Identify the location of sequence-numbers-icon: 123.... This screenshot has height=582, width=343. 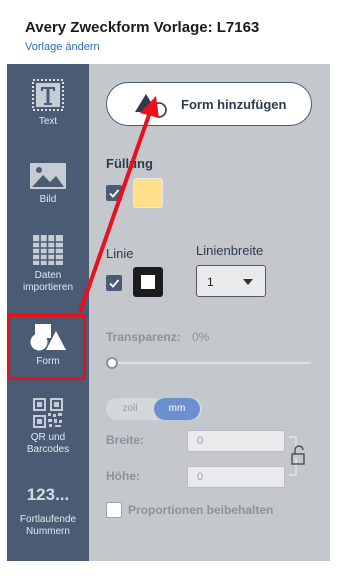
(48, 494).